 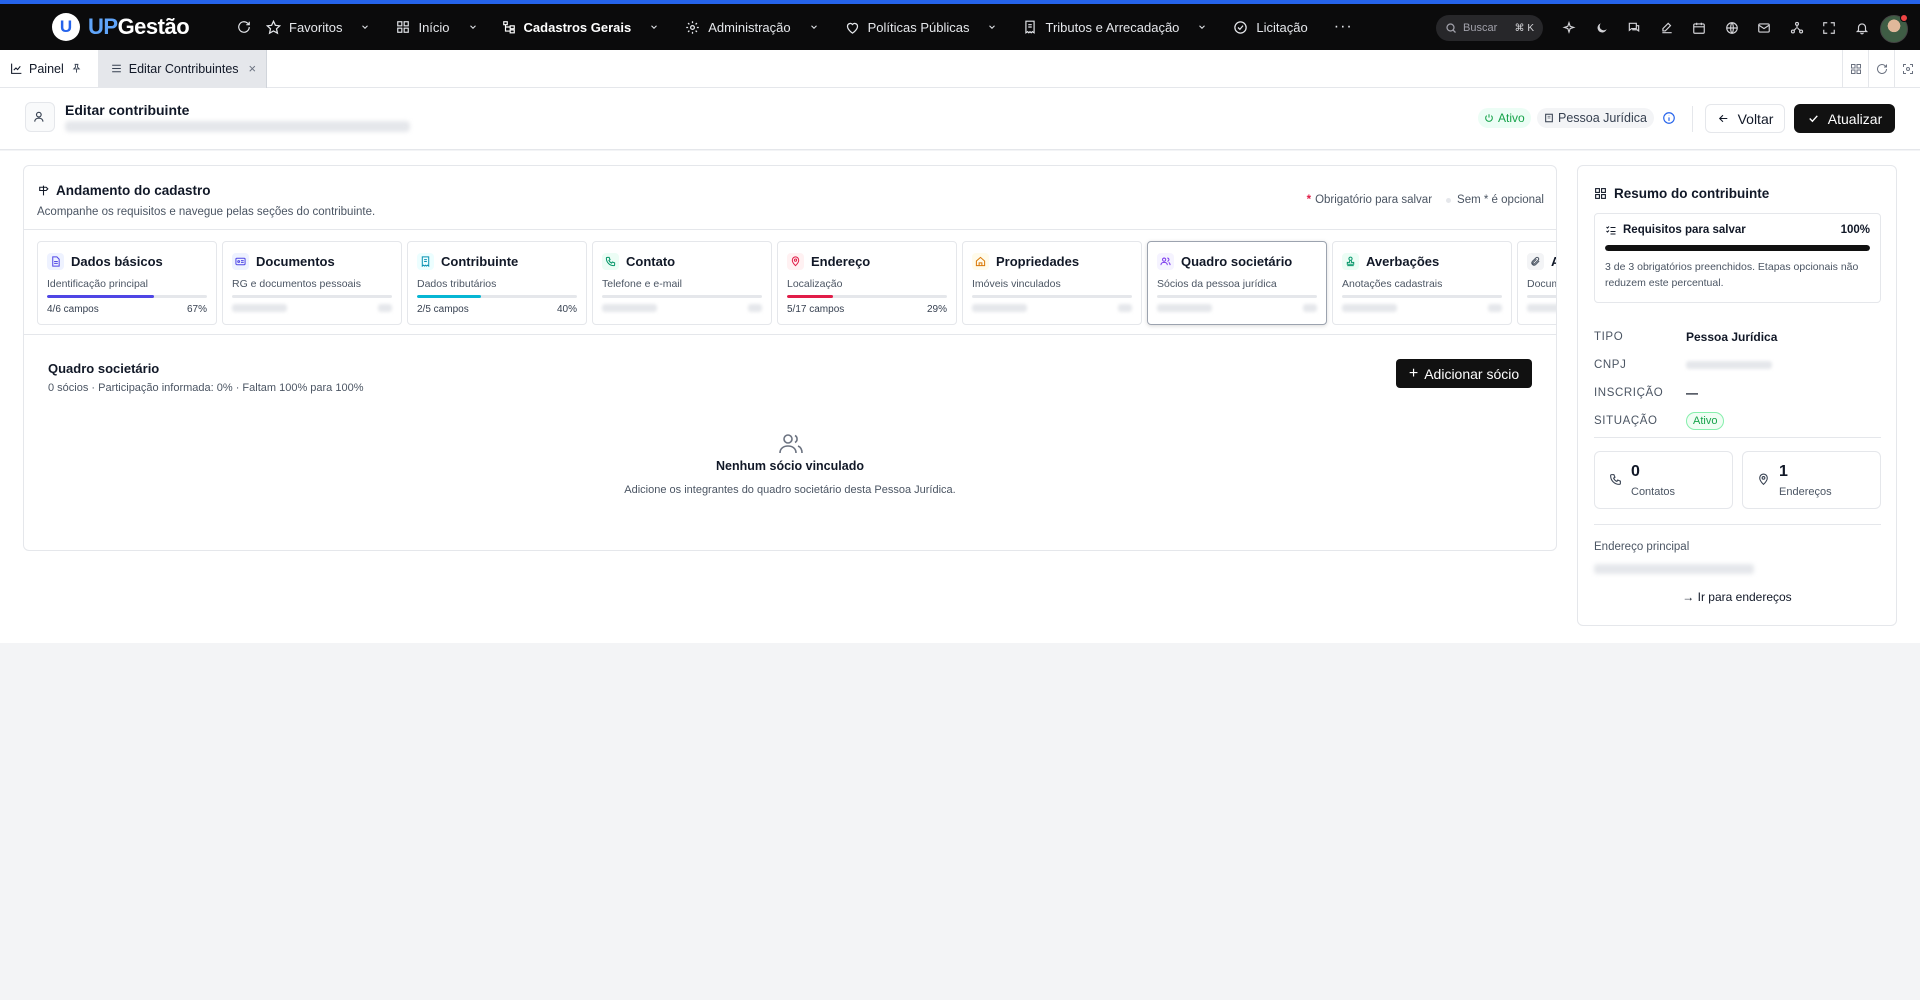 I want to click on step-head: Contribuinte, so click(x=497, y=261).